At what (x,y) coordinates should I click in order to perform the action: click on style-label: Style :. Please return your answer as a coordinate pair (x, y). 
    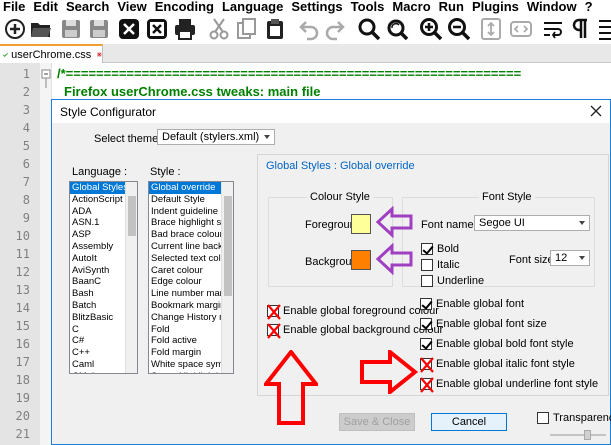
    Looking at the image, I should click on (165, 172).